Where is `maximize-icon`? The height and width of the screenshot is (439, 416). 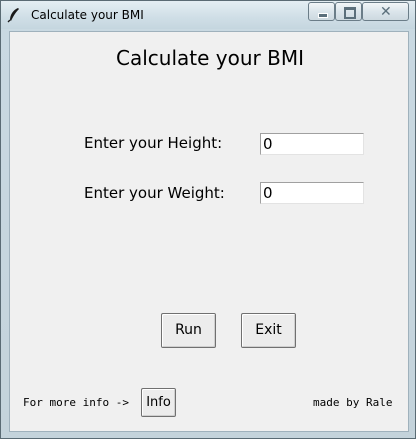
maximize-icon is located at coordinates (350, 13).